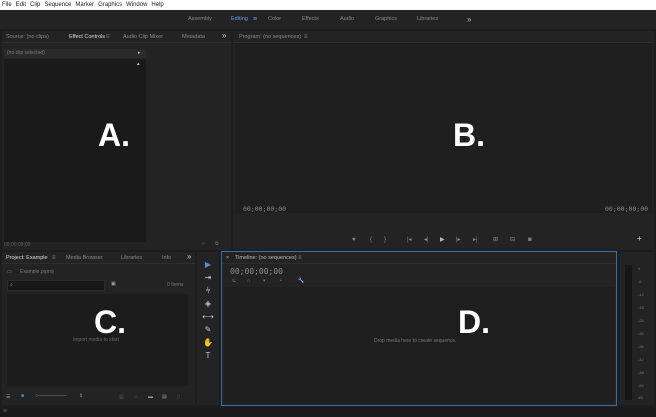 This screenshot has width=656, height=417. Describe the element at coordinates (640, 281) in the screenshot. I see `meter-tick: -6` at that location.